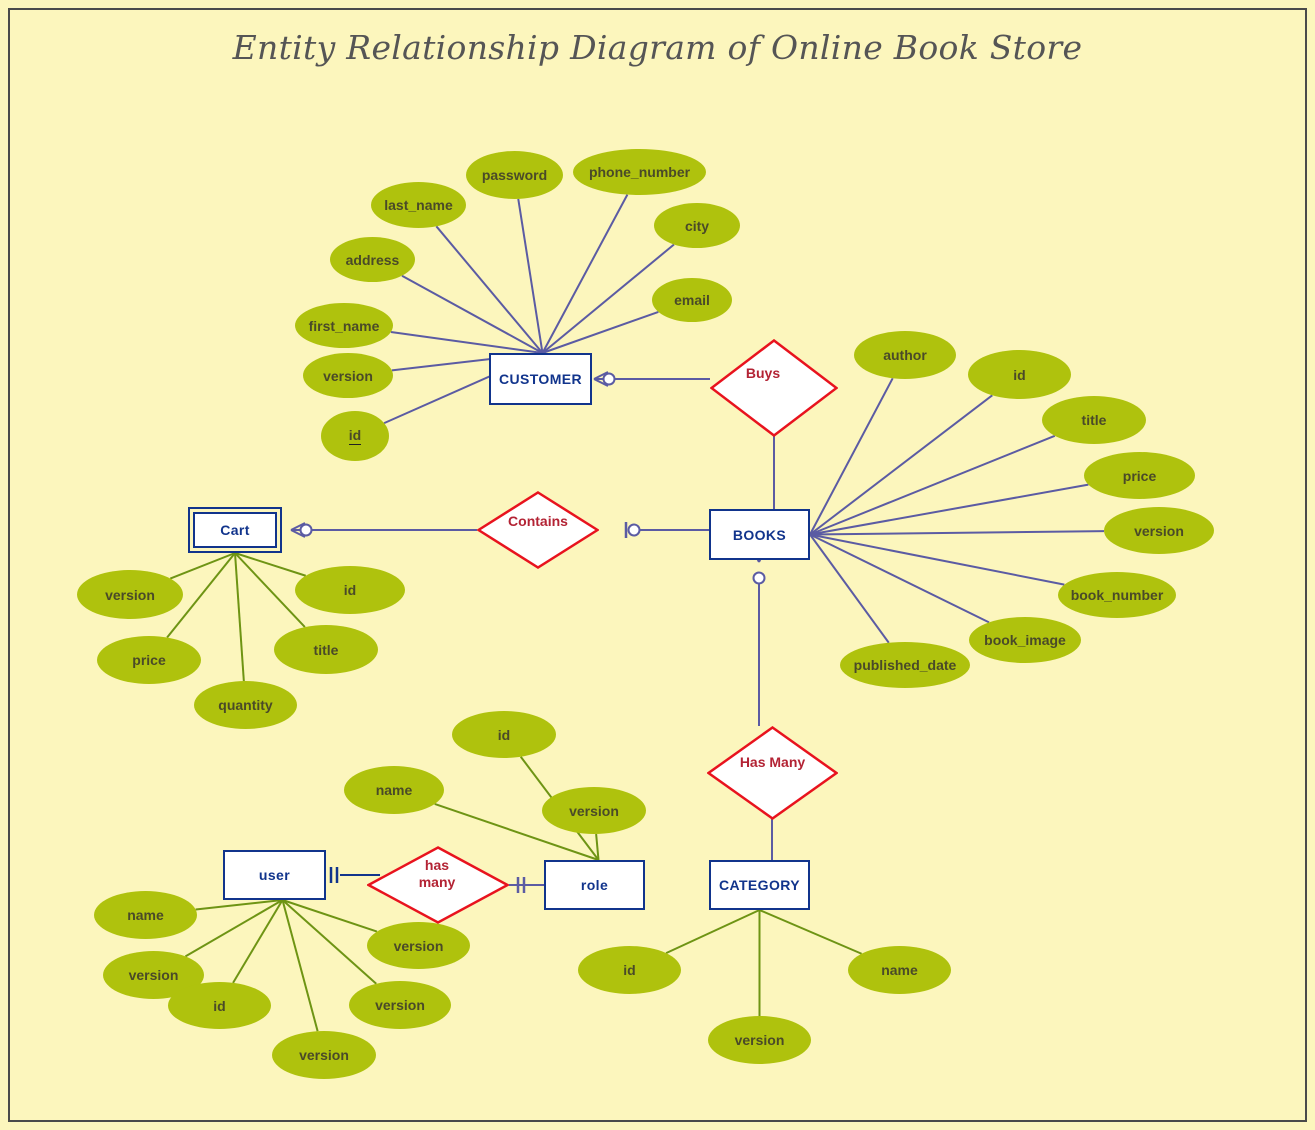 This screenshot has width=1315, height=1130. I want to click on attribute-user-name: name, so click(145, 915).